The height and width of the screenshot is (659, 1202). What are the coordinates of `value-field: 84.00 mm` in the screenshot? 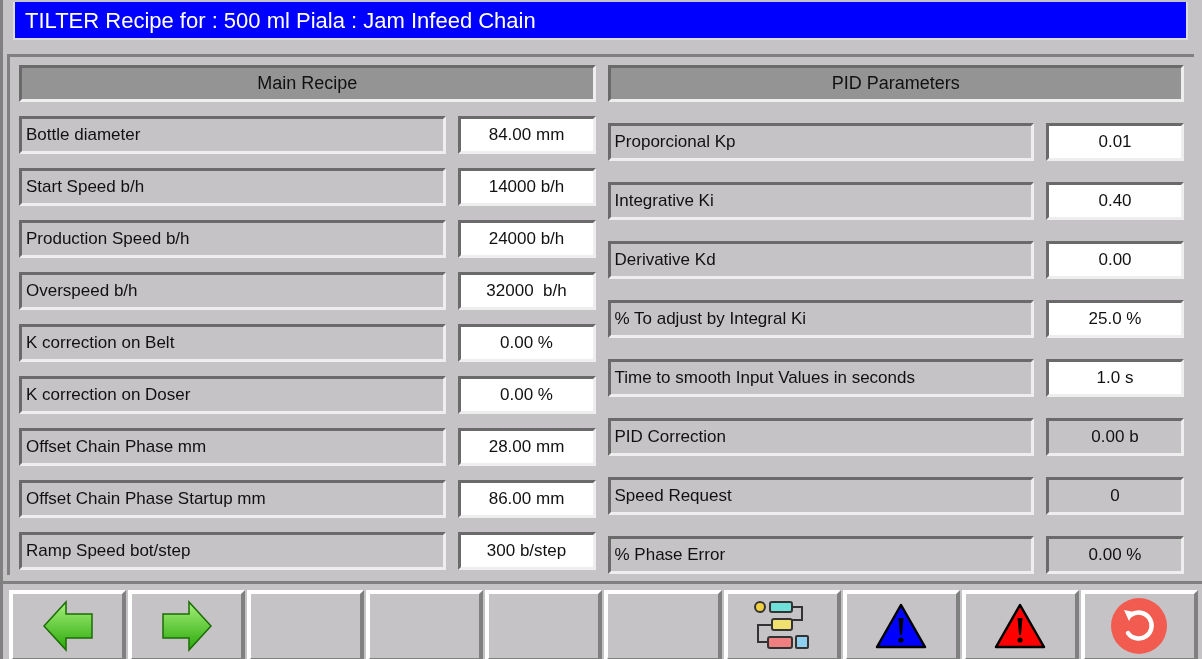 It's located at (526, 135).